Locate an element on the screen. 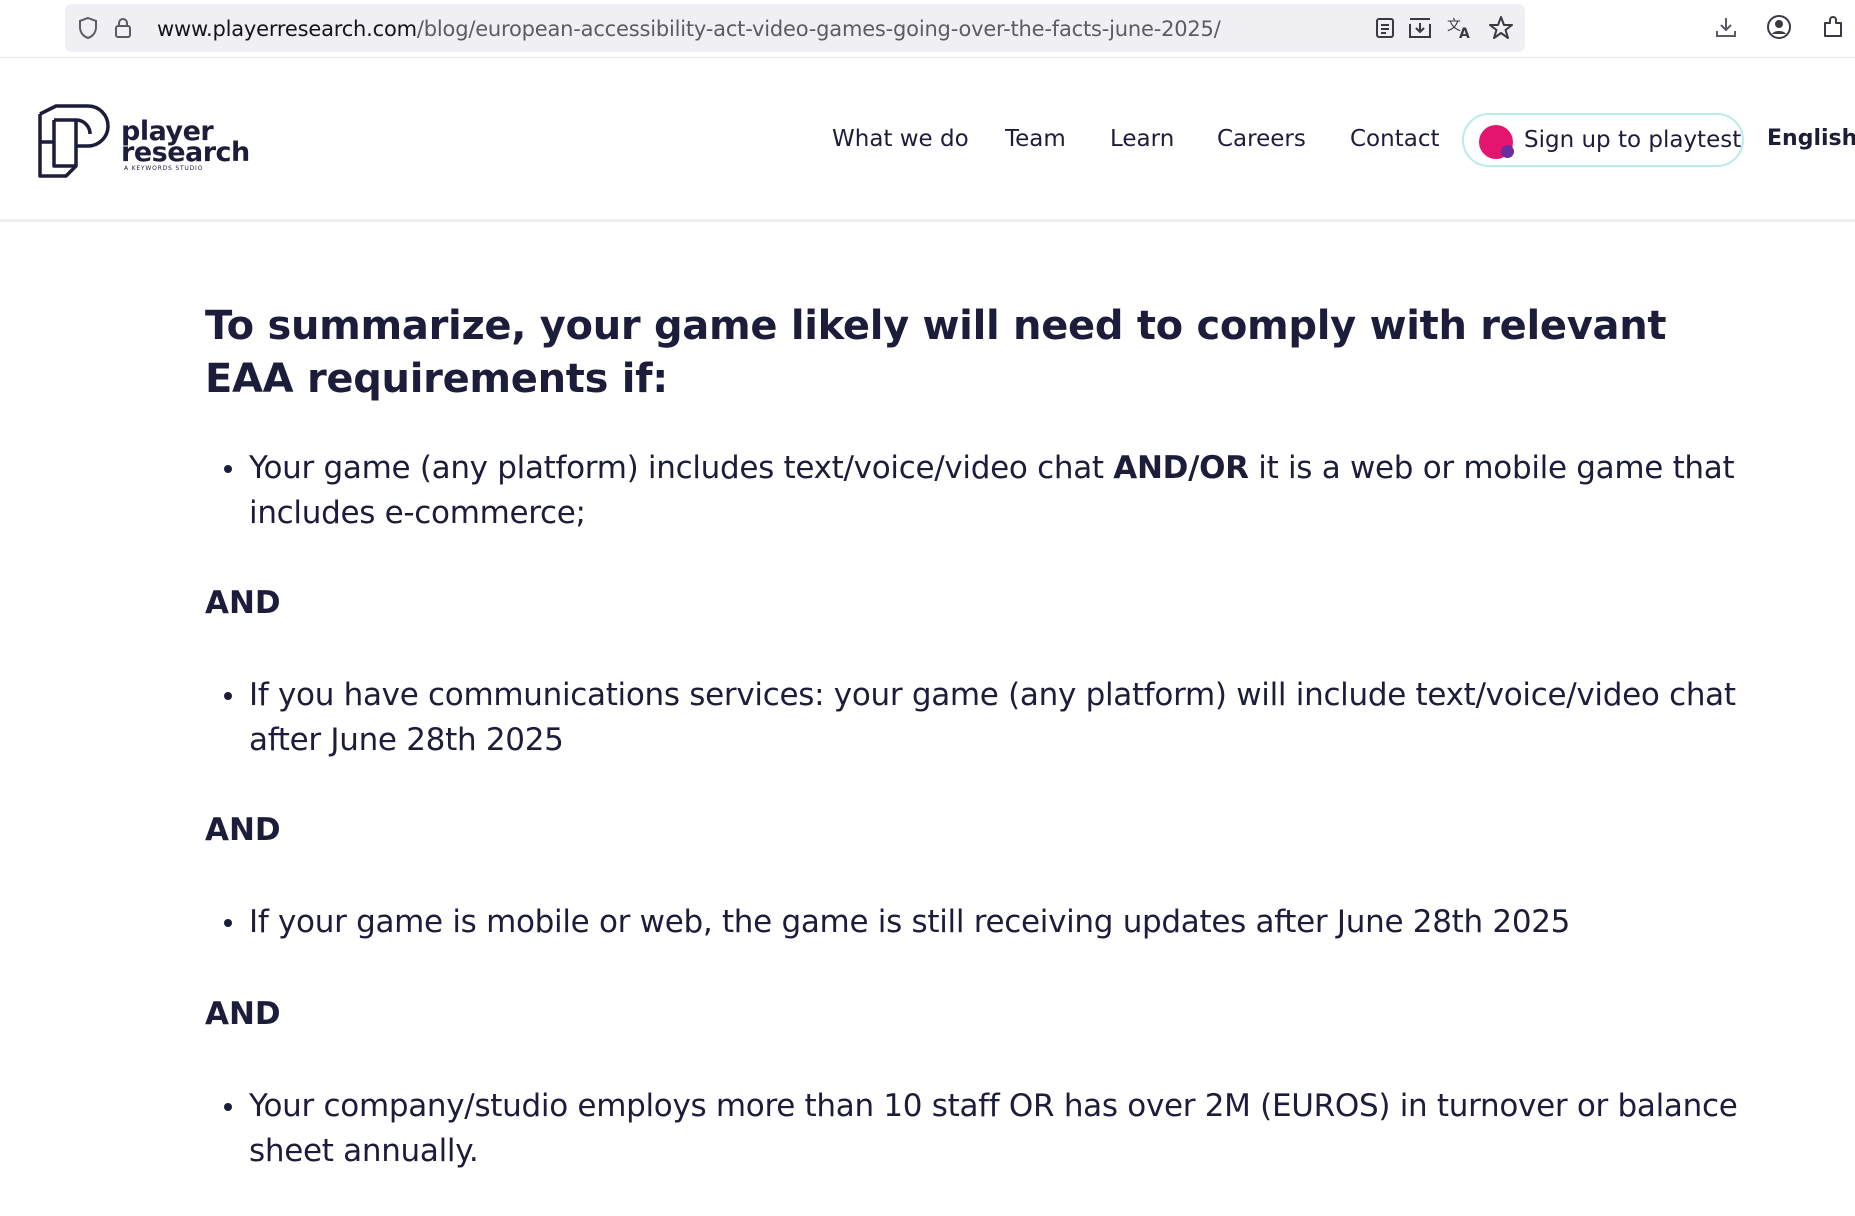 This screenshot has width=1855, height=1216. bookmark-star-icon is located at coordinates (1501, 28).